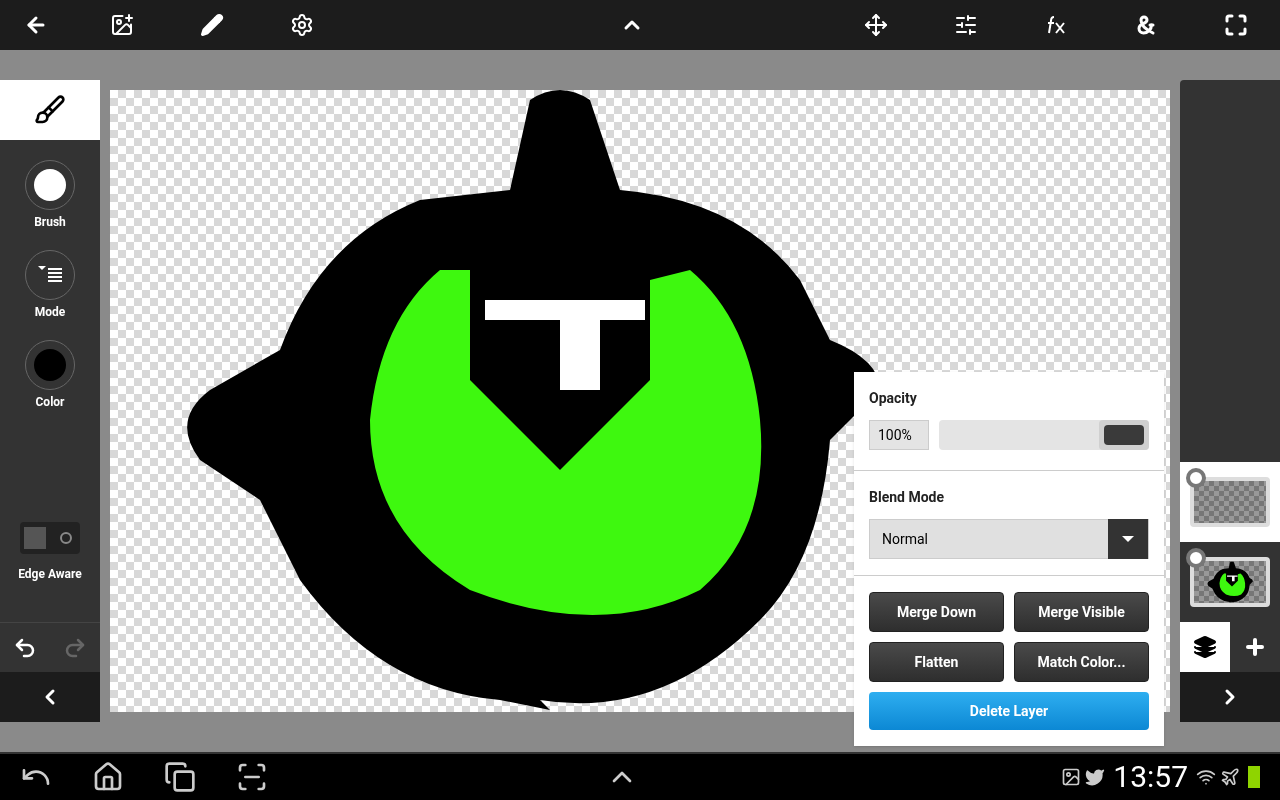  I want to click on pencil-button, so click(212, 25).